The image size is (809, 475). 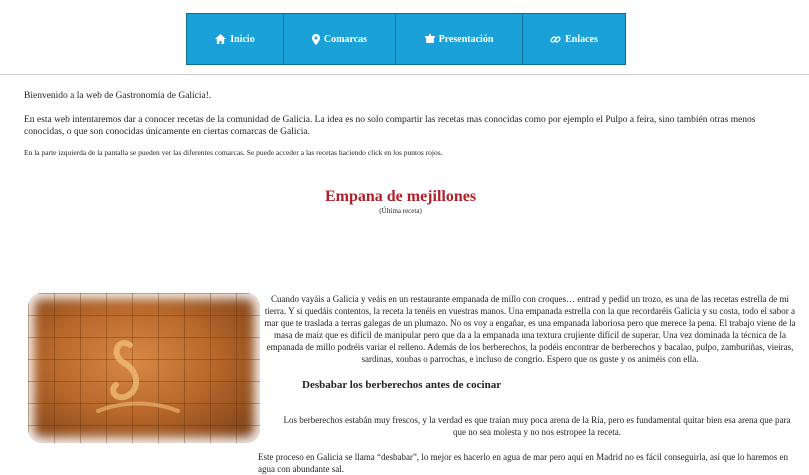 What do you see at coordinates (400, 211) in the screenshot?
I see `recipe-subtitle: (Última receta)` at bounding box center [400, 211].